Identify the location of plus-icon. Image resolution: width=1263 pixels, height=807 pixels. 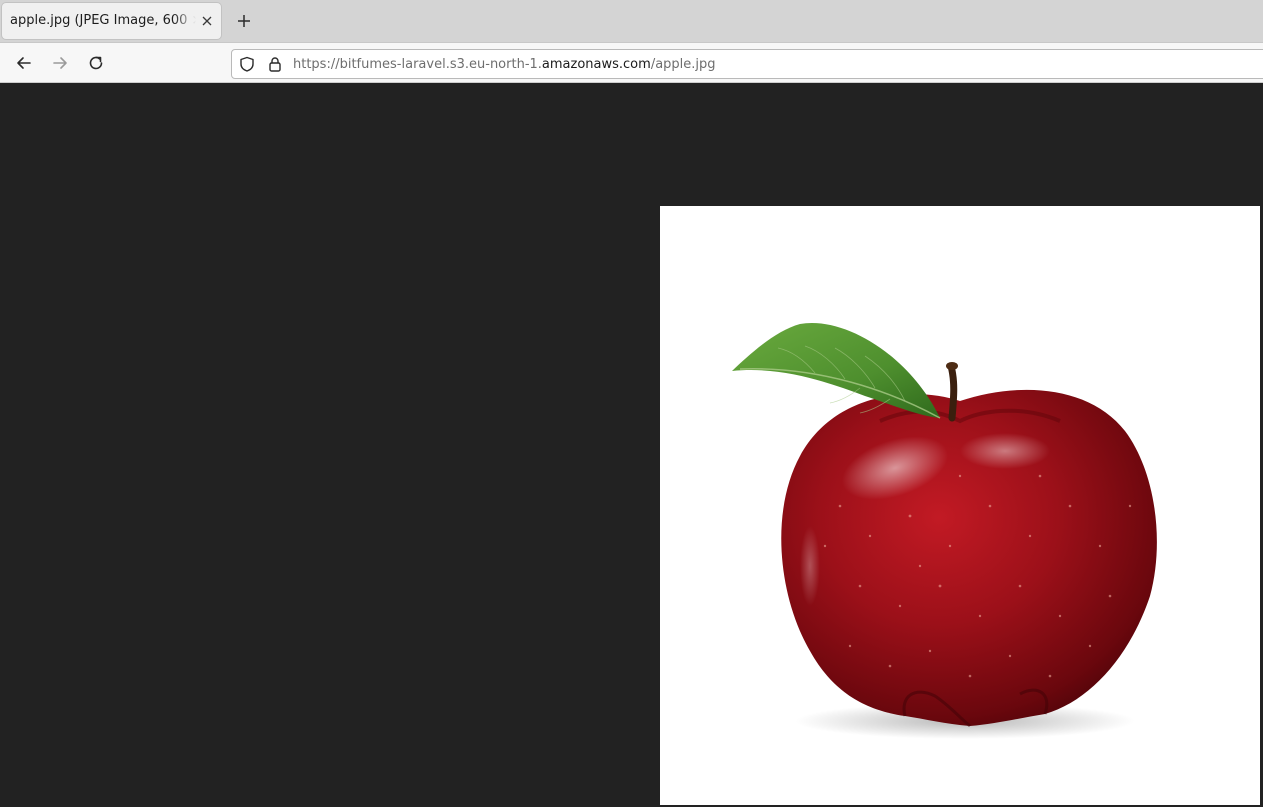
(244, 21).